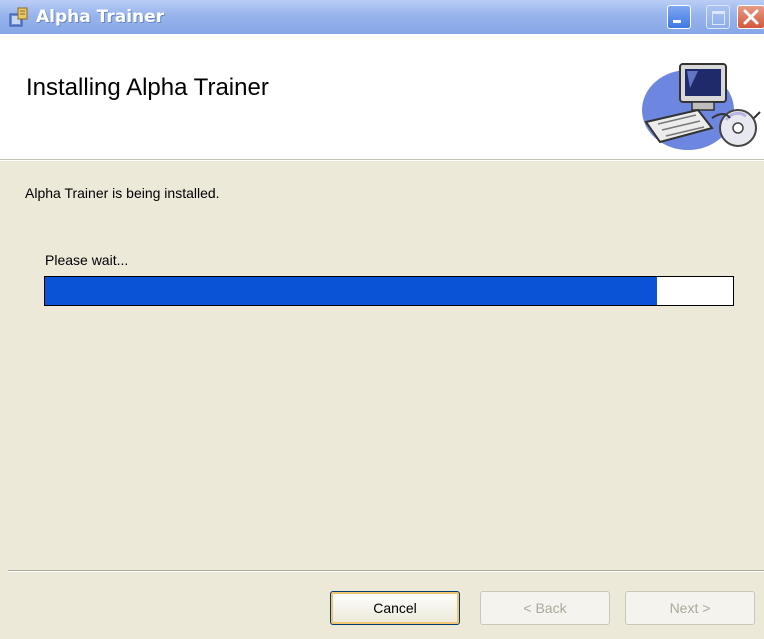  I want to click on install-status-text: Alpha Trainer is being installed., so click(122, 193).